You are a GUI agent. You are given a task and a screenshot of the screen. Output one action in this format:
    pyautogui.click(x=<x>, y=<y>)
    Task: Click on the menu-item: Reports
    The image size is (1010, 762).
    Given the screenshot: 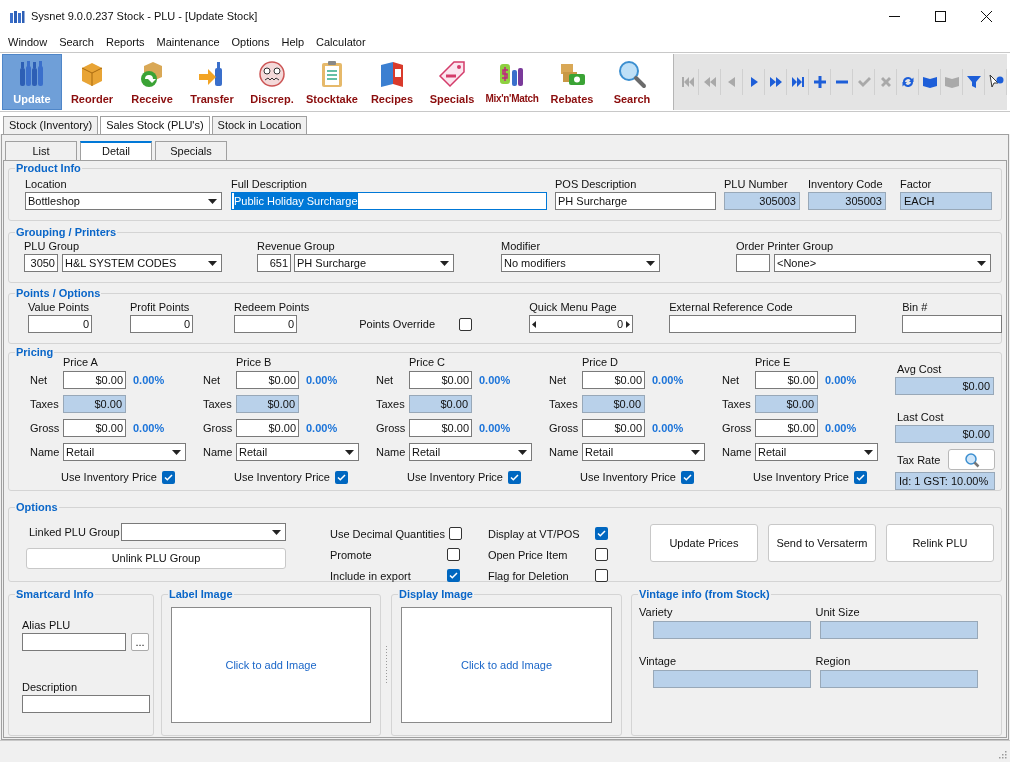 What is the action you would take?
    pyautogui.click(x=125, y=42)
    